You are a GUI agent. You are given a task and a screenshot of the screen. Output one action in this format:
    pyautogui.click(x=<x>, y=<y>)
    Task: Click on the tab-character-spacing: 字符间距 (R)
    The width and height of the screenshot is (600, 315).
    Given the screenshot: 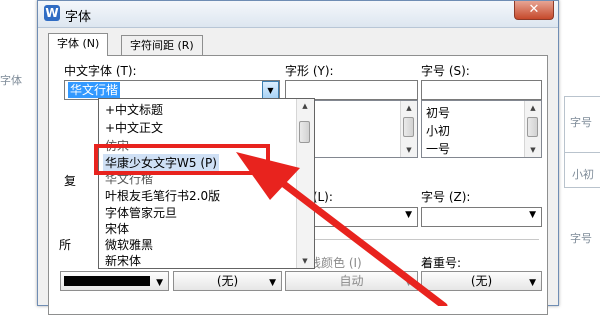 What is the action you would take?
    pyautogui.click(x=162, y=45)
    